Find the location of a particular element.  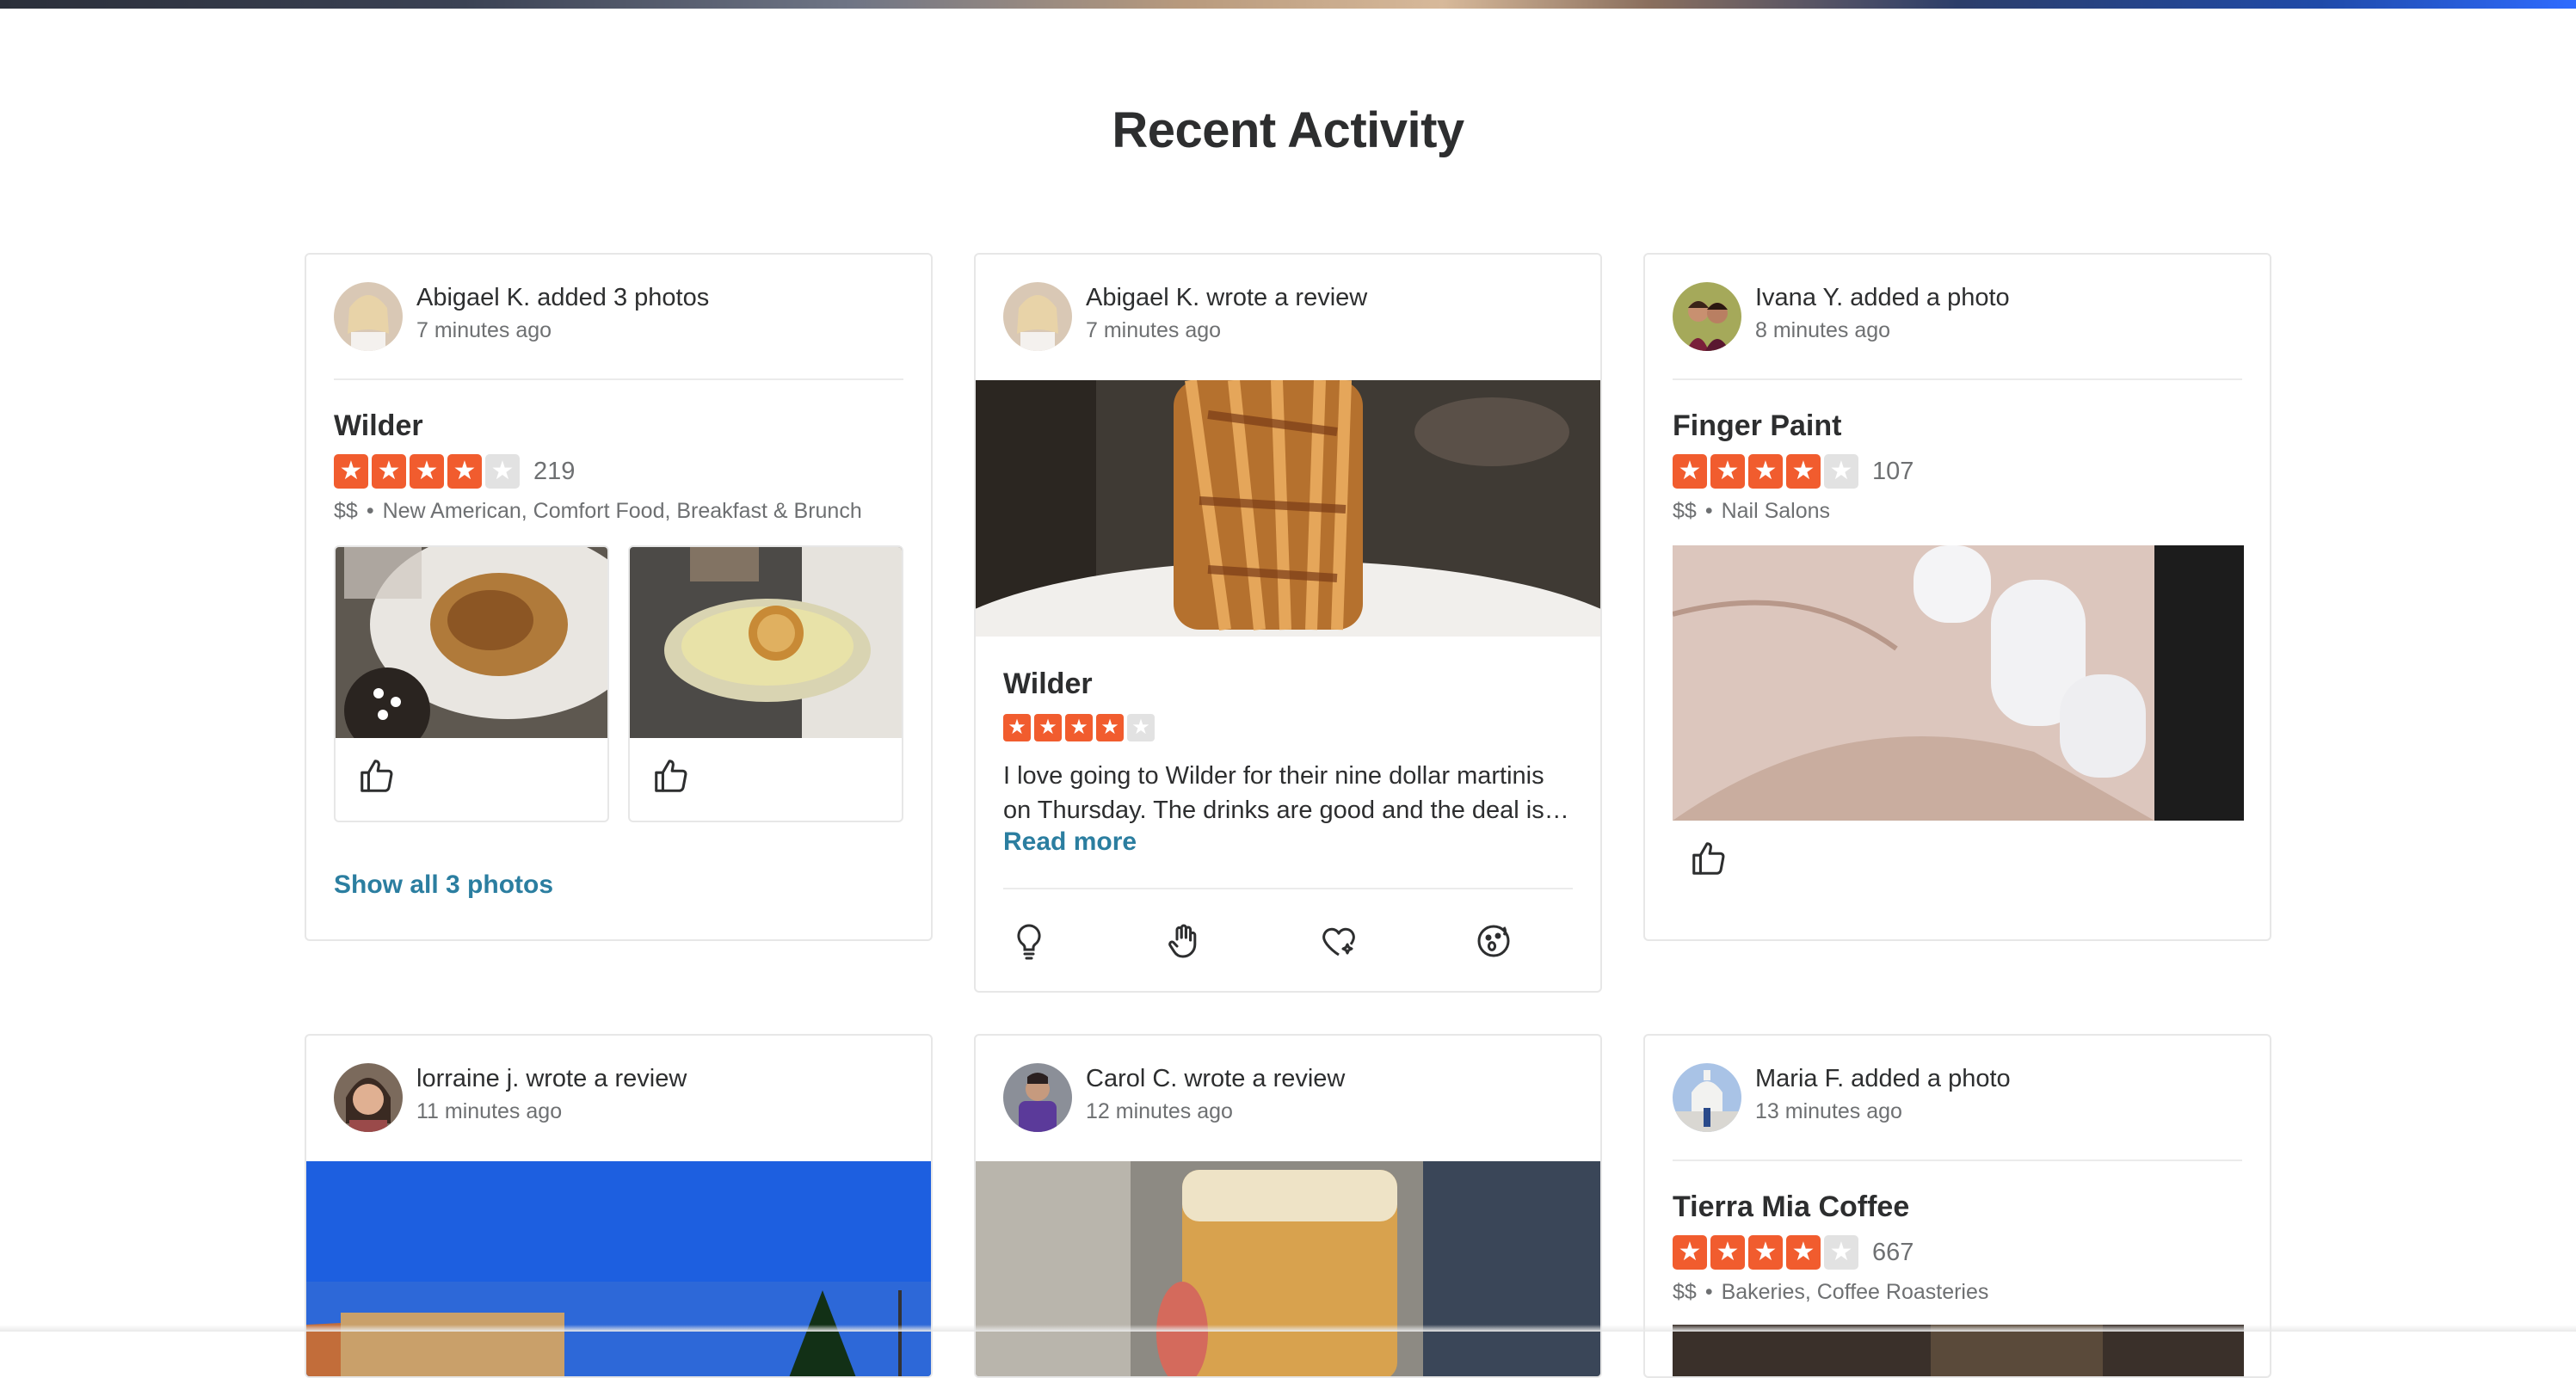

card-header: Abigael K. wrote a review 7 minutes ago is located at coordinates (1288, 318).